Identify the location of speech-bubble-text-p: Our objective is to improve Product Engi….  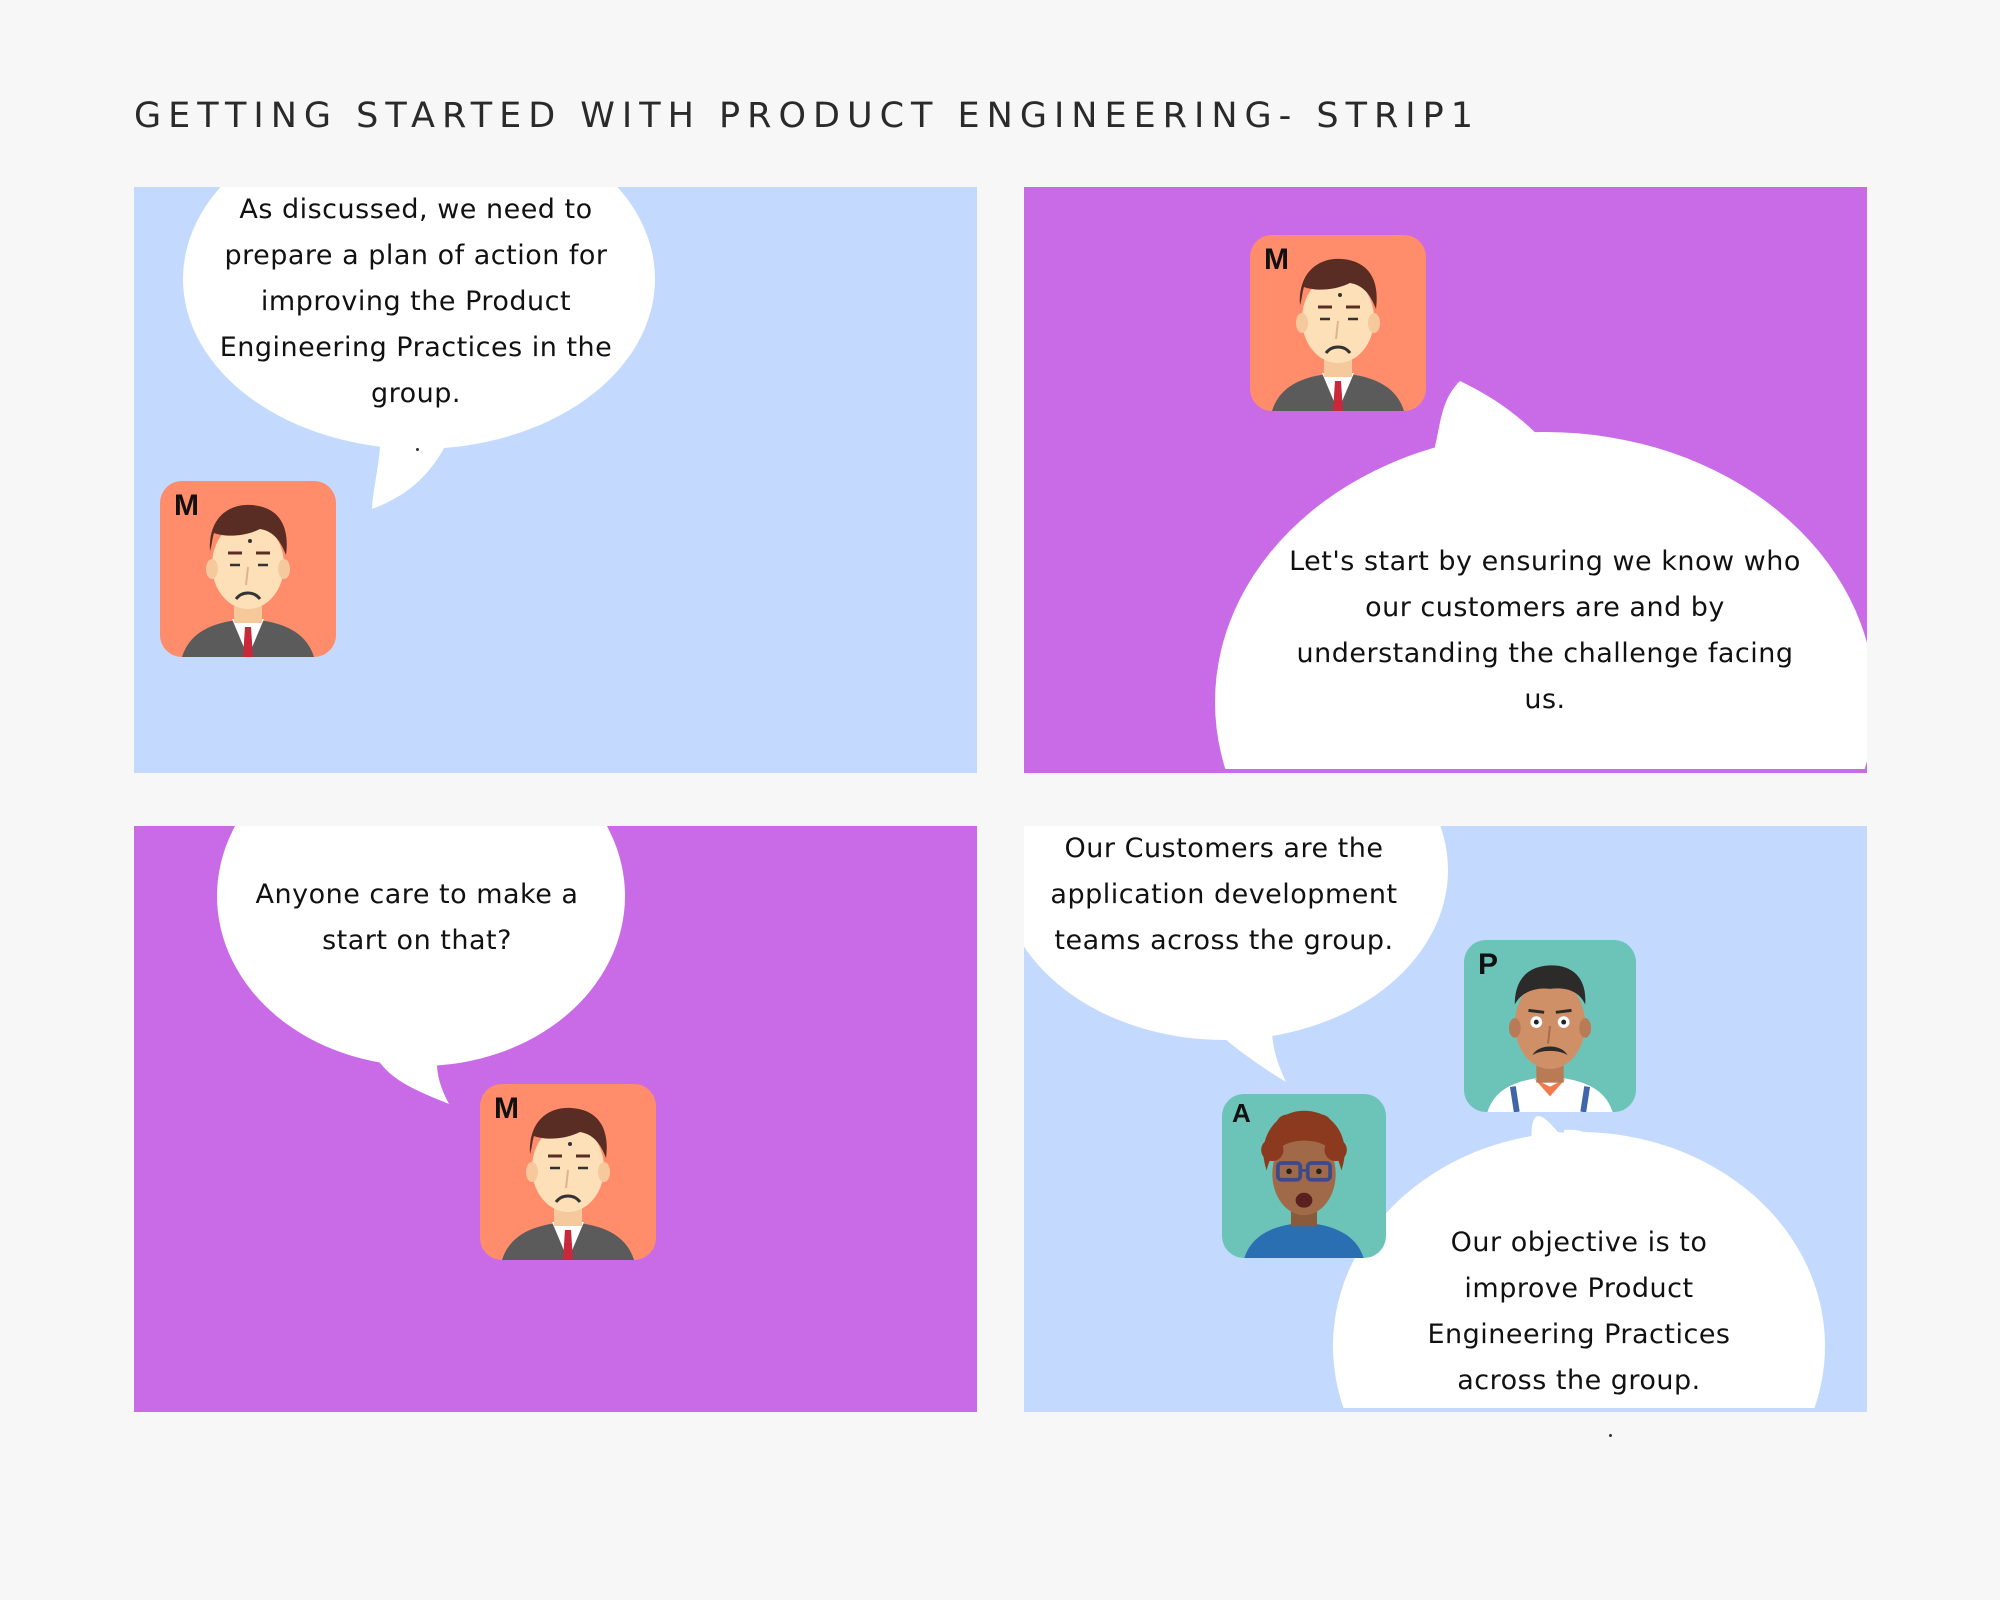
(1579, 1311).